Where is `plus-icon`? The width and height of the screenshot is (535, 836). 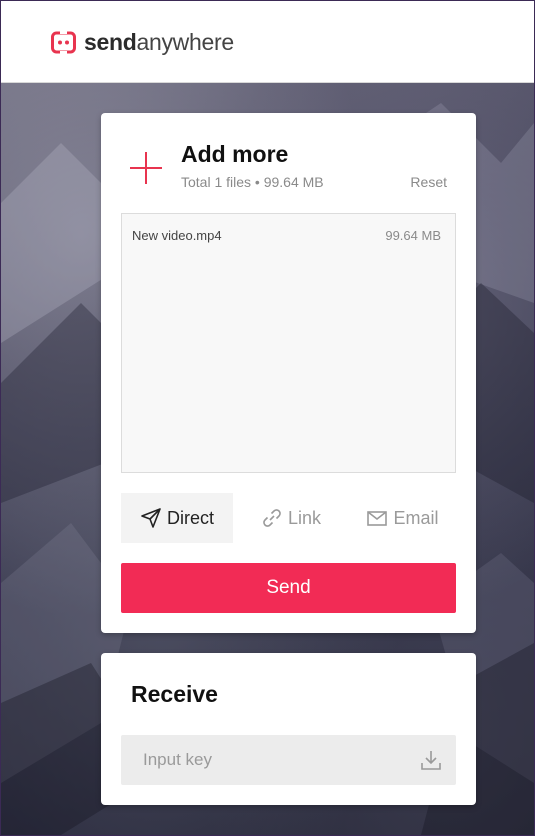 plus-icon is located at coordinates (146, 168).